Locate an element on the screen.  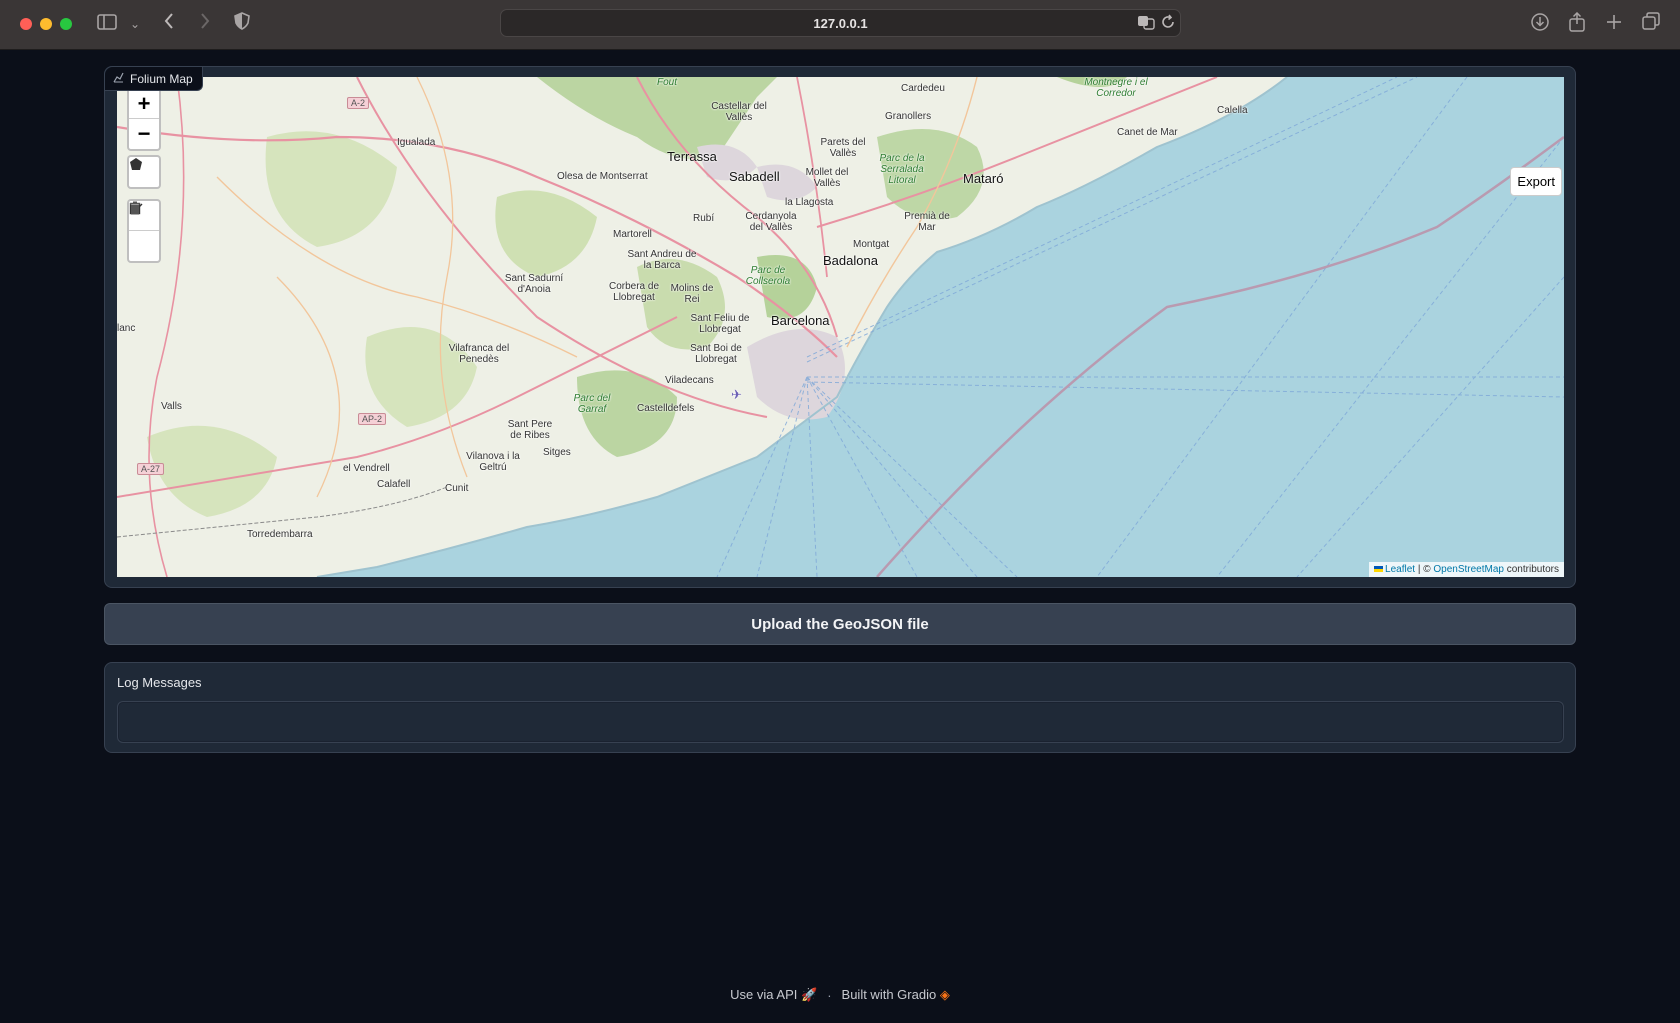
osm-link: OpenStreetMap is located at coordinates (1468, 569).